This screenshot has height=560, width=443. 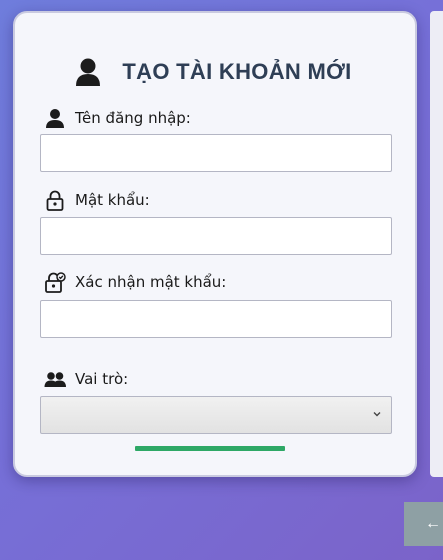 I want to click on username-label-row: Tên đăng nhập:, so click(x=117, y=118).